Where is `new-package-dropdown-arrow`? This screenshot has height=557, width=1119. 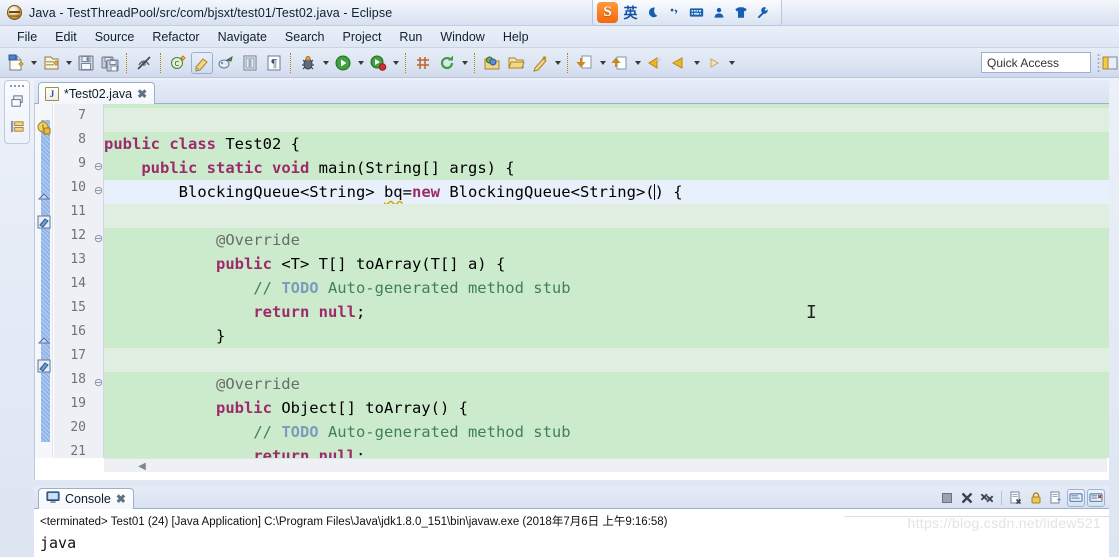
new-package-dropdown-arrow is located at coordinates (68, 63).